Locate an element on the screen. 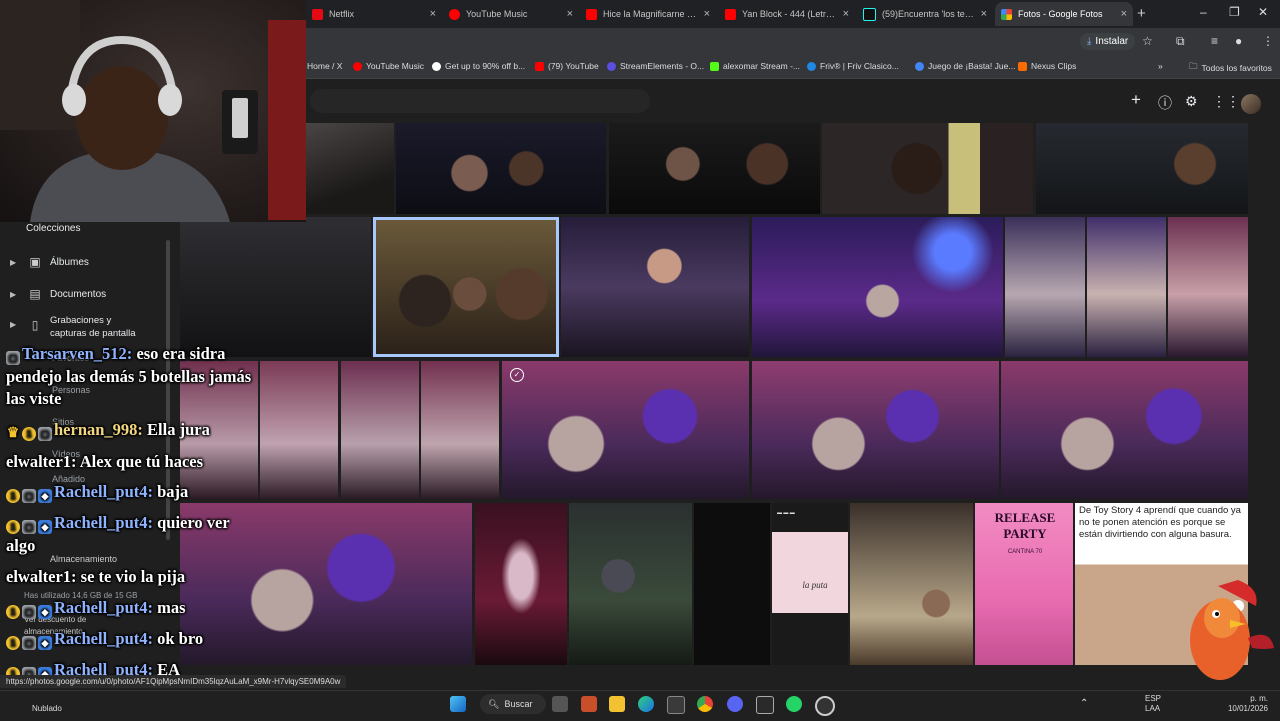 The image size is (1280, 721). media-controls-icon: ≡ is located at coordinates (1214, 41).